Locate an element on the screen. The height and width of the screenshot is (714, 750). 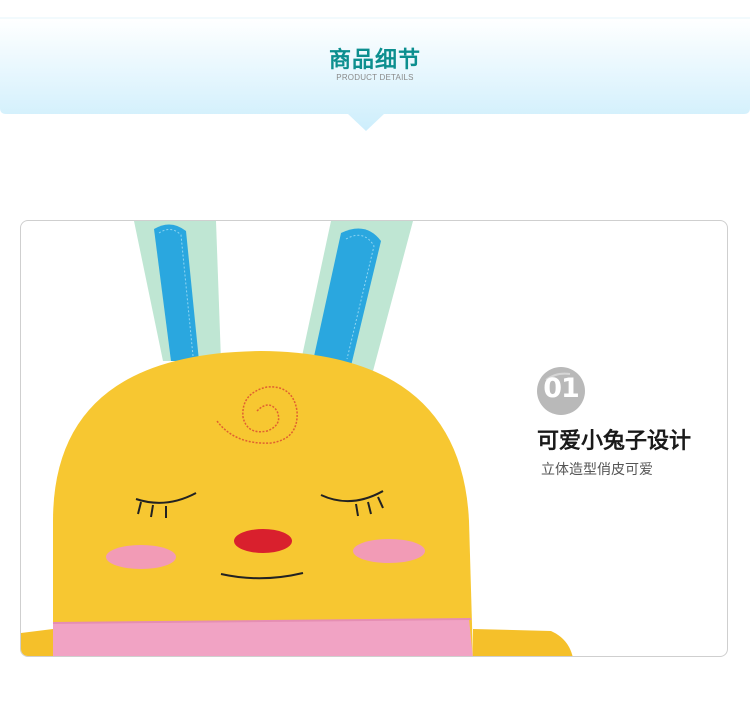
section-title: 商品细节 is located at coordinates (374, 60).